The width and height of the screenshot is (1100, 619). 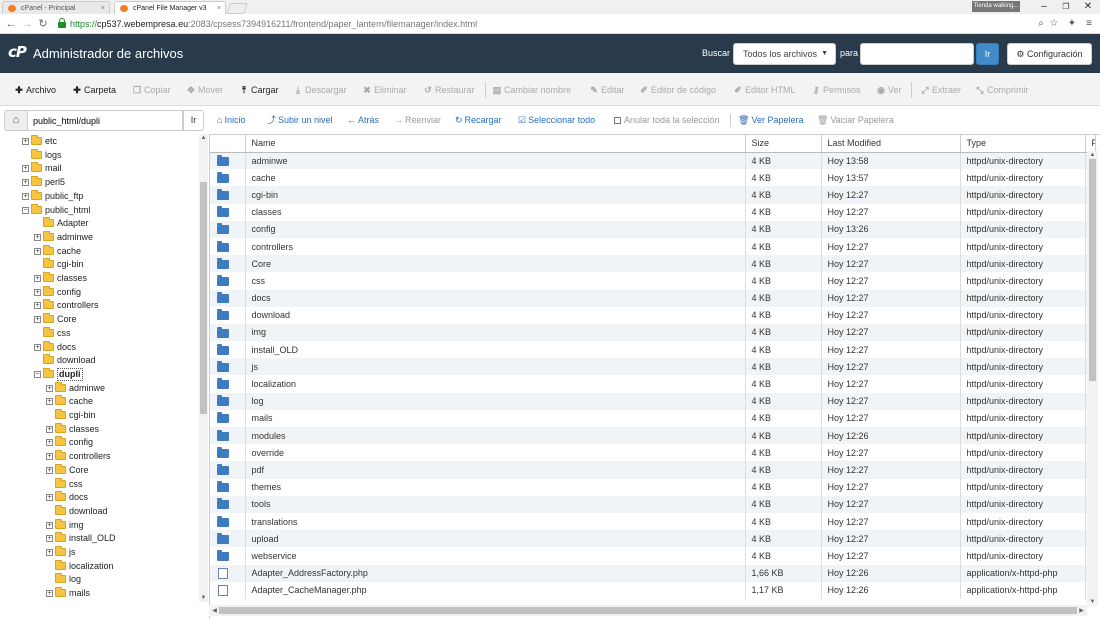 I want to click on new-tab-button, so click(x=237, y=8).